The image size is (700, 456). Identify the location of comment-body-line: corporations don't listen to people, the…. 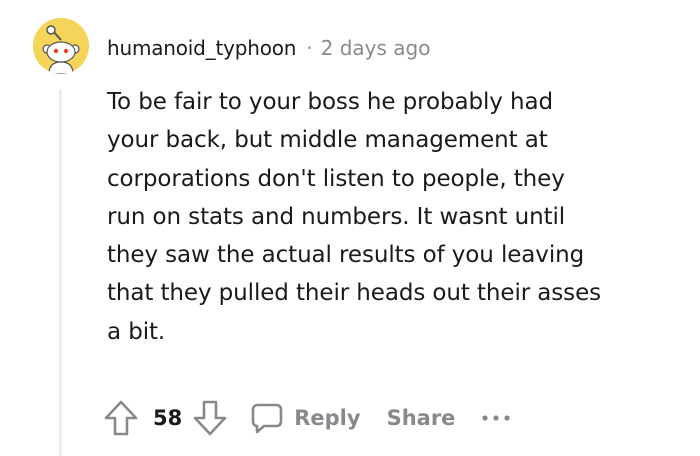
(336, 178).